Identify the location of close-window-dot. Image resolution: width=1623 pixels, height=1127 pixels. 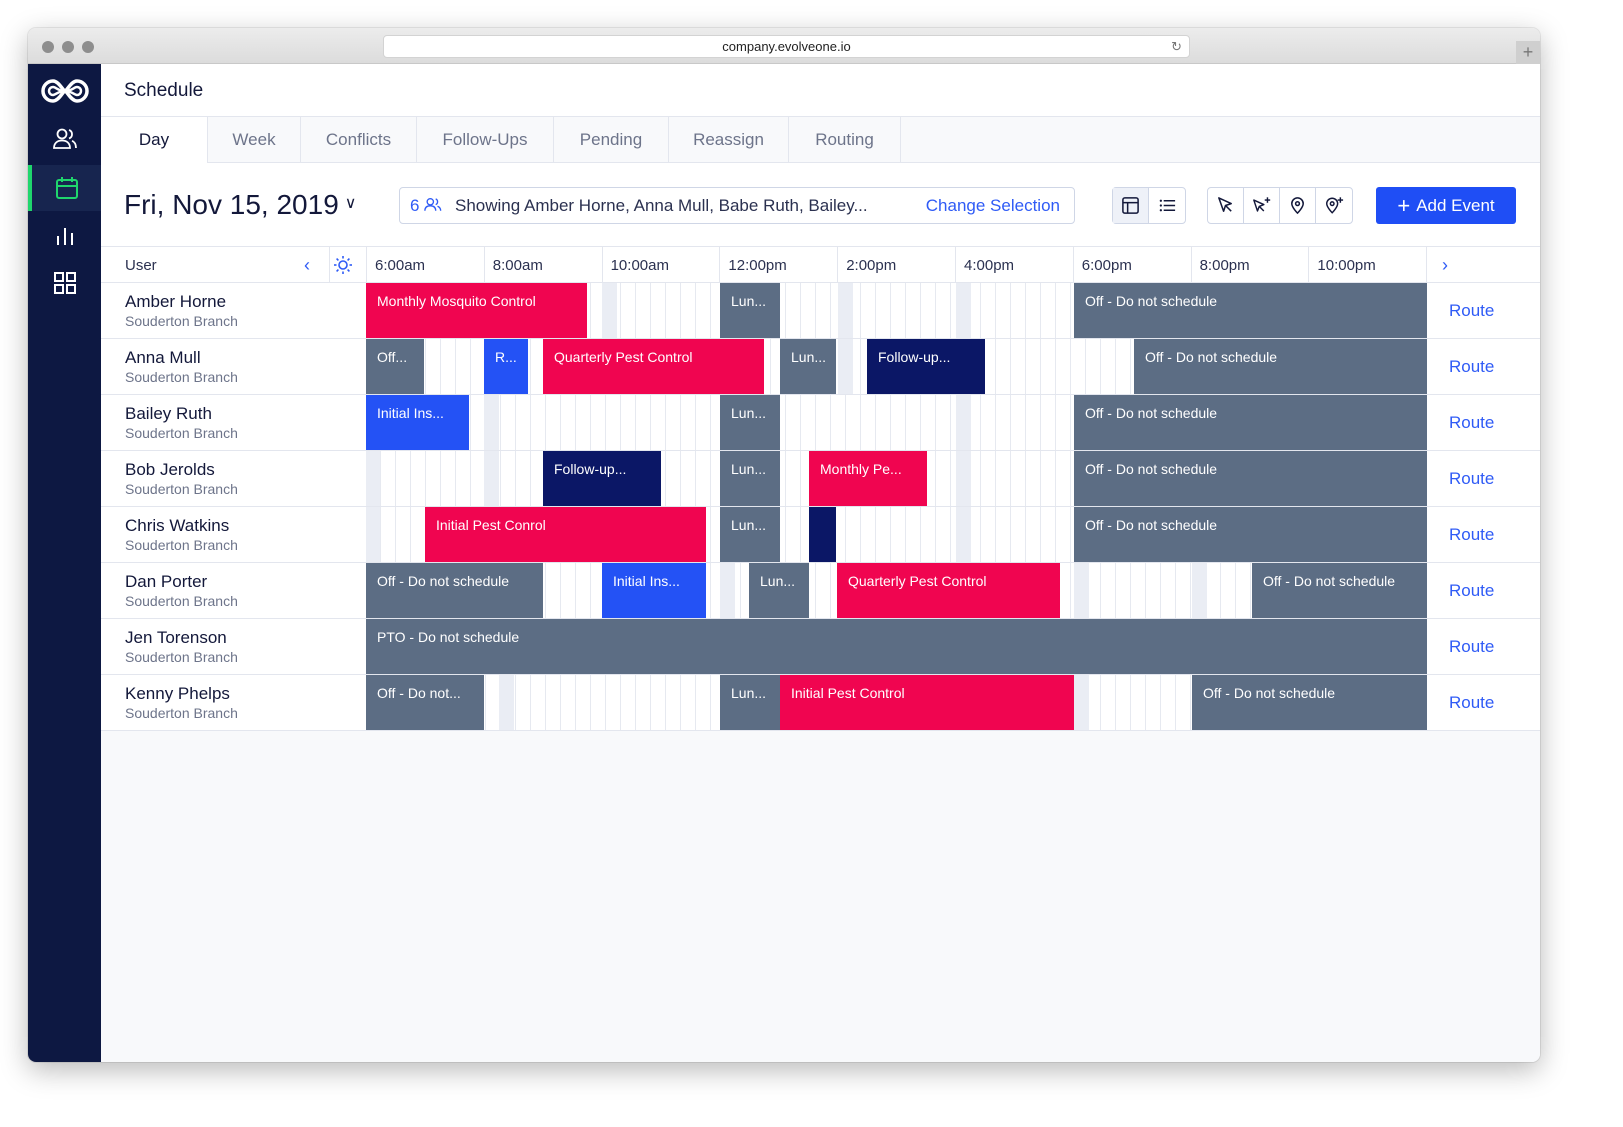
(48, 47).